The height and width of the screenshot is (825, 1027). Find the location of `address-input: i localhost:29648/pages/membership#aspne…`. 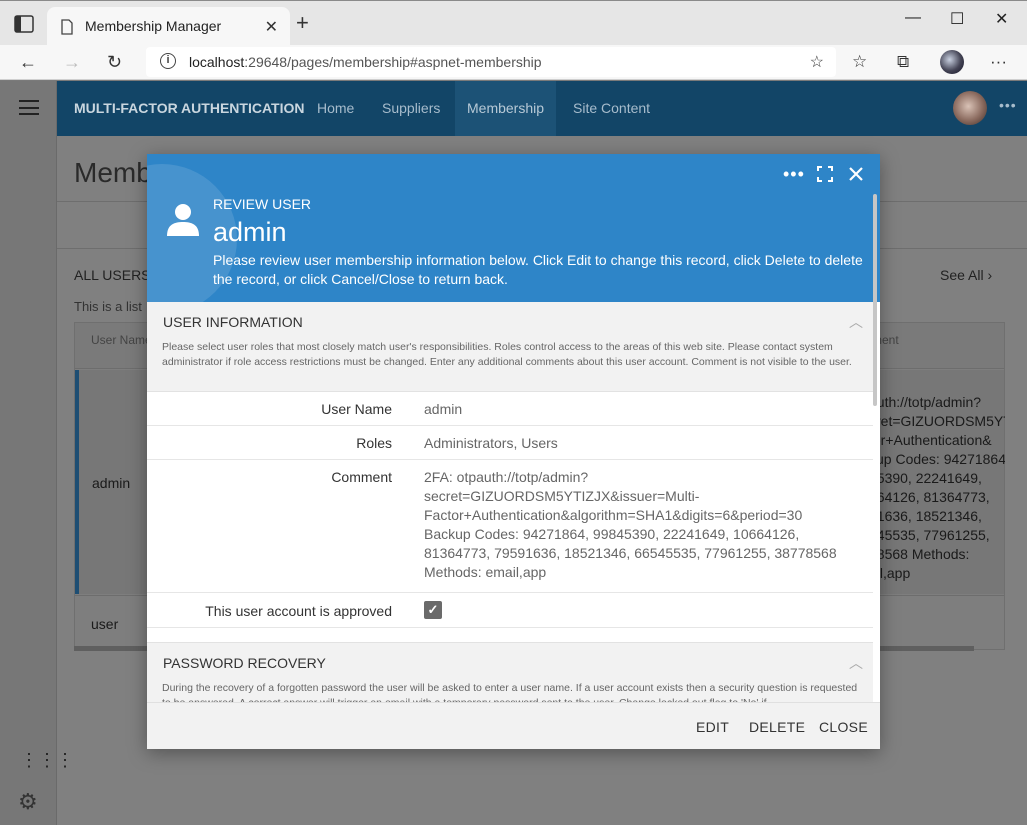

address-input: i localhost:29648/pages/membership#aspne… is located at coordinates (491, 62).